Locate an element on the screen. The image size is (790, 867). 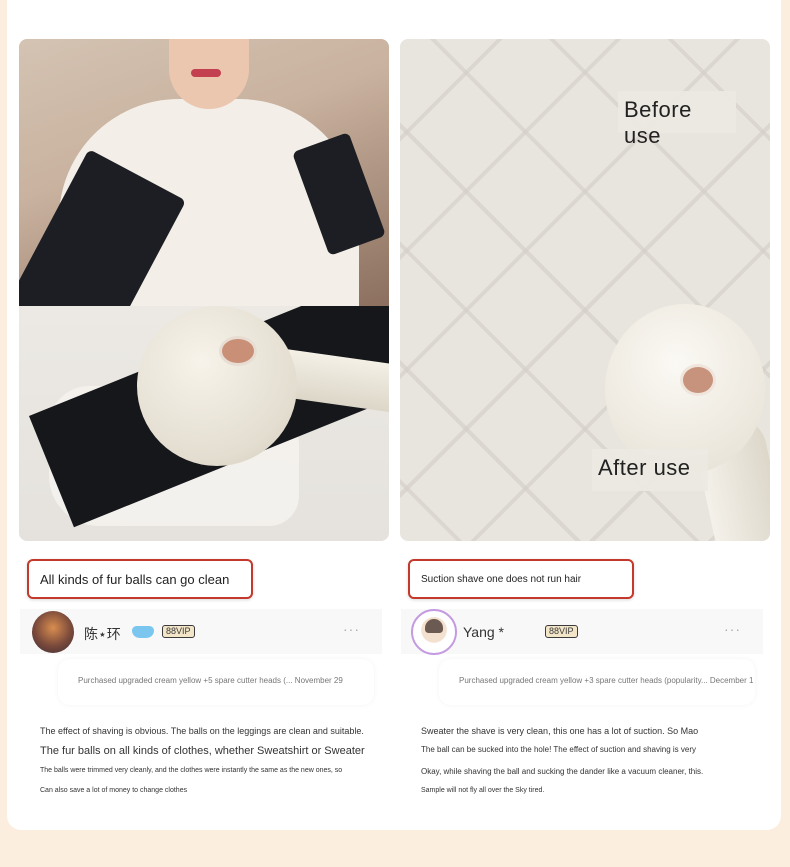
woman-holding-leggings-photo is located at coordinates (204, 172).